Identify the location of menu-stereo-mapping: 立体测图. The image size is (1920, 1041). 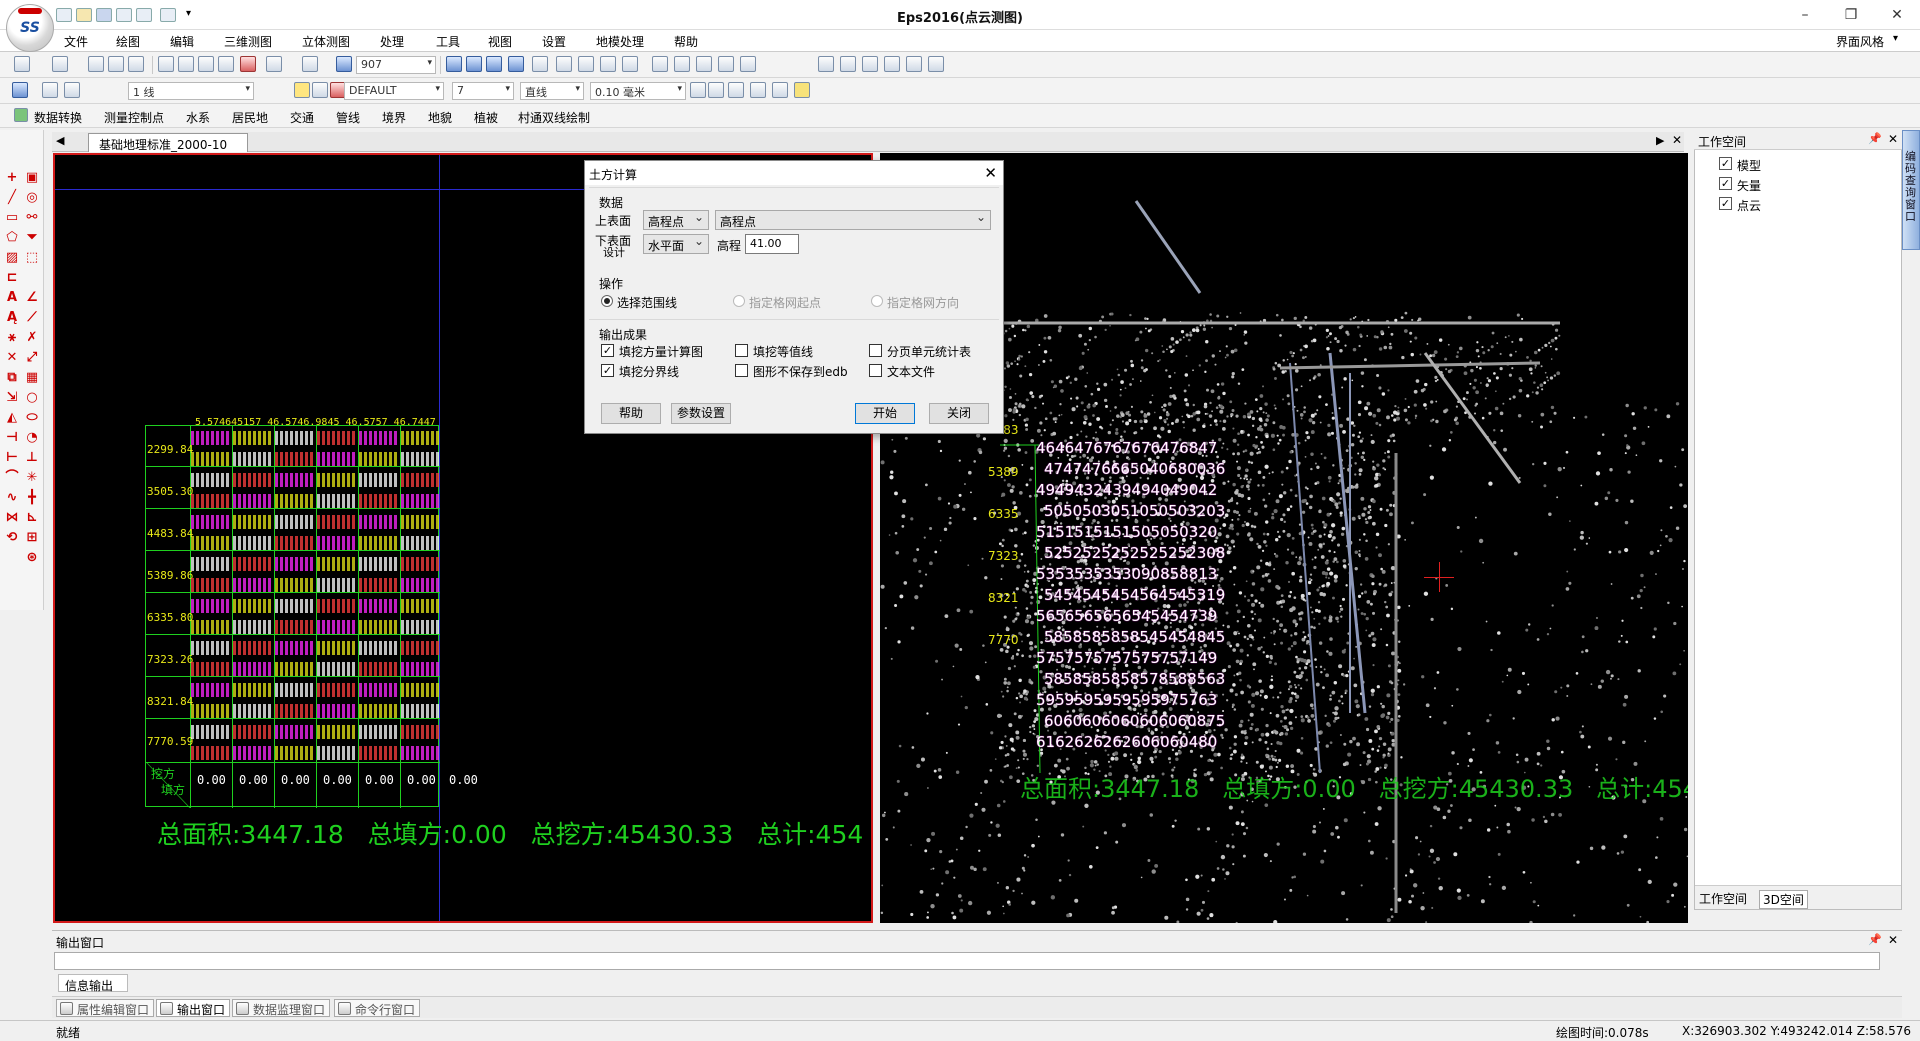
(326, 41).